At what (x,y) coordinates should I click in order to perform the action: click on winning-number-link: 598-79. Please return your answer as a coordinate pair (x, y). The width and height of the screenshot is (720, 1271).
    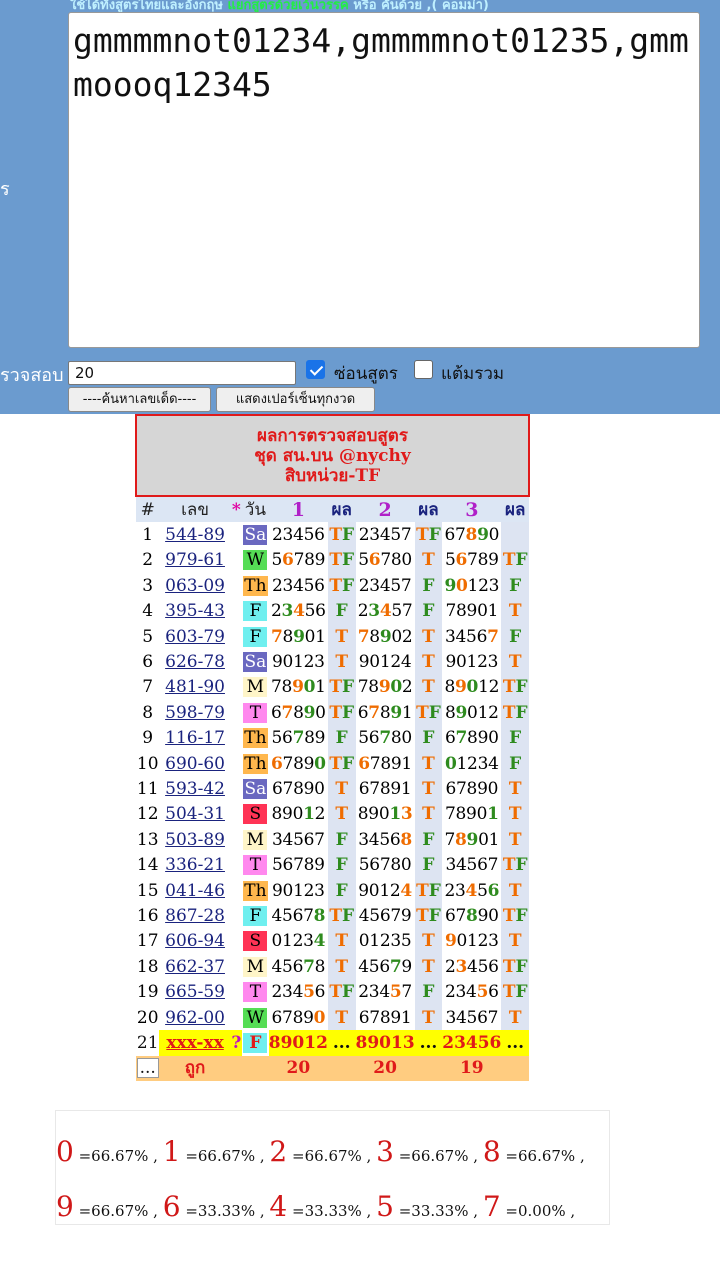
    Looking at the image, I should click on (195, 713).